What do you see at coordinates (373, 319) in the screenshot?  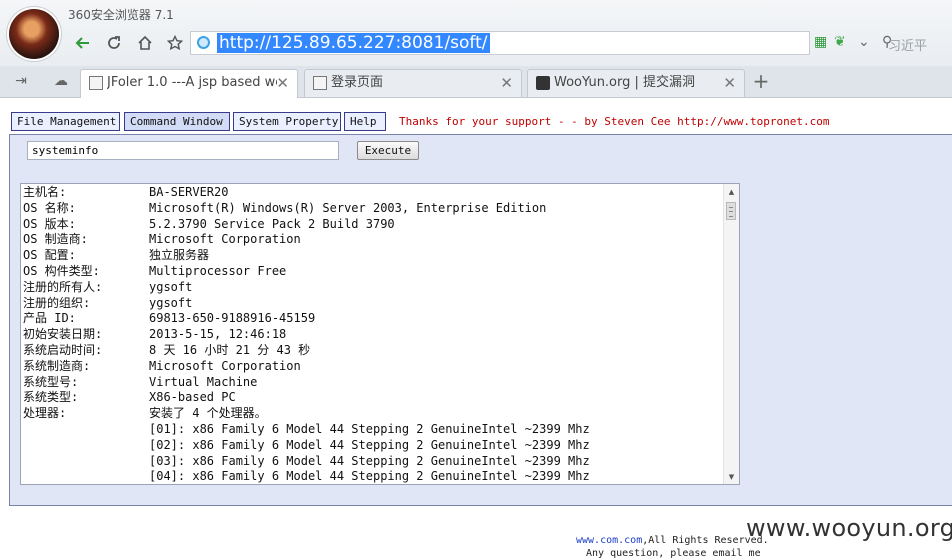 I see `output-line: 产品 ID: 69813-650-9188916-45159` at bounding box center [373, 319].